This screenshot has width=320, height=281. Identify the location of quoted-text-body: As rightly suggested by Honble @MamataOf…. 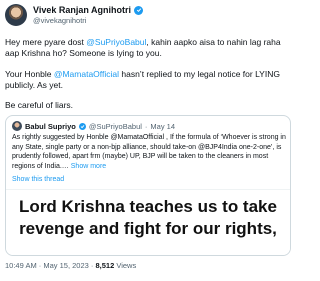
(149, 152).